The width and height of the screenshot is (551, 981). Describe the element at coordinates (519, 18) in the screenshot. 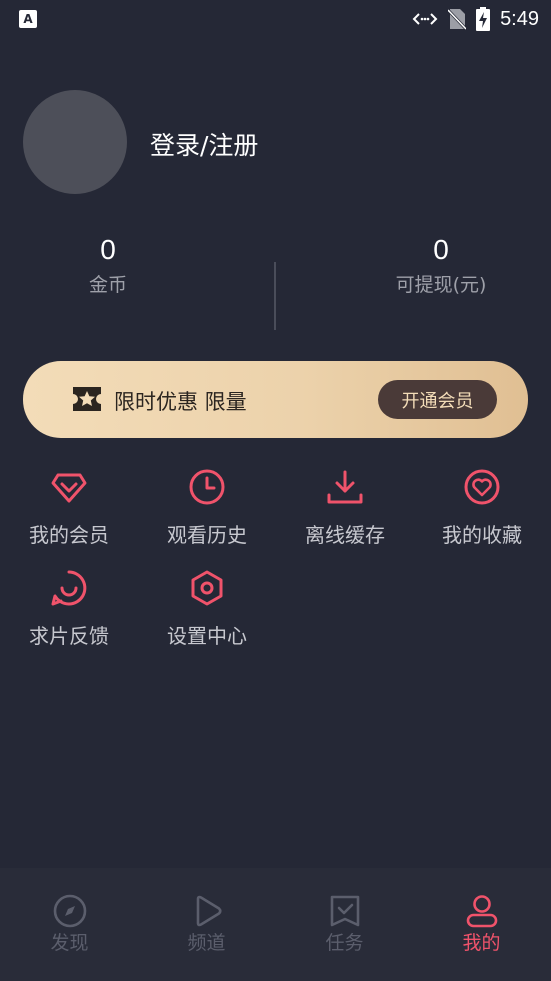

I see `status-time: 5:49` at that location.